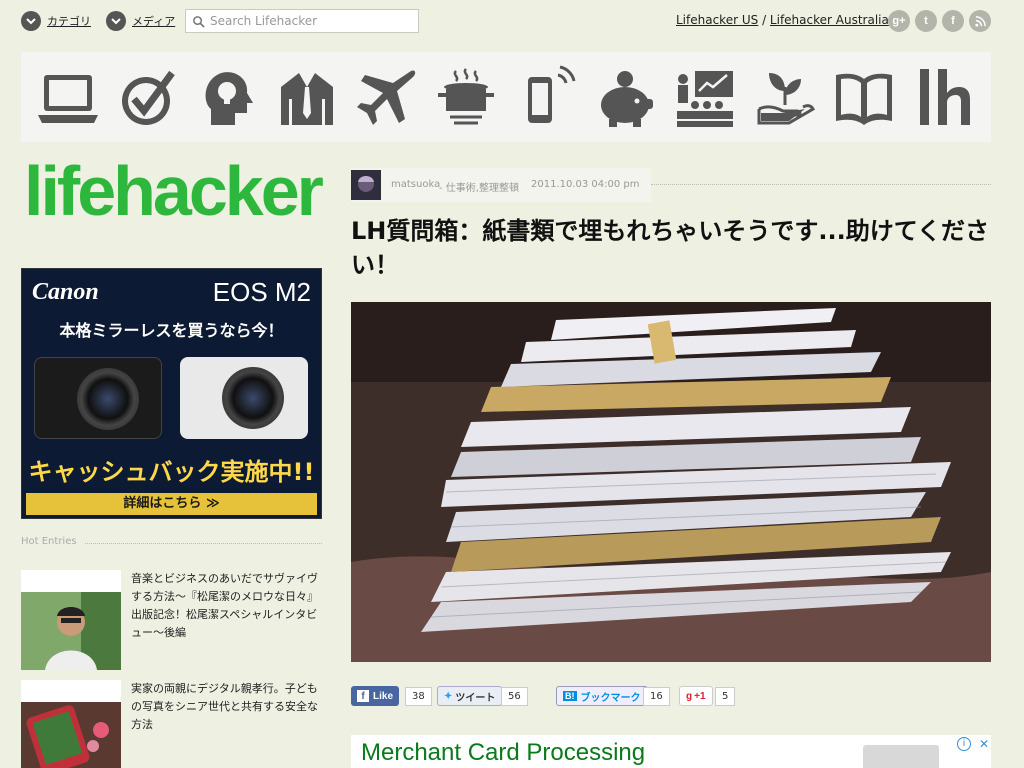  Describe the element at coordinates (366, 185) in the screenshot. I see `avatar` at that location.